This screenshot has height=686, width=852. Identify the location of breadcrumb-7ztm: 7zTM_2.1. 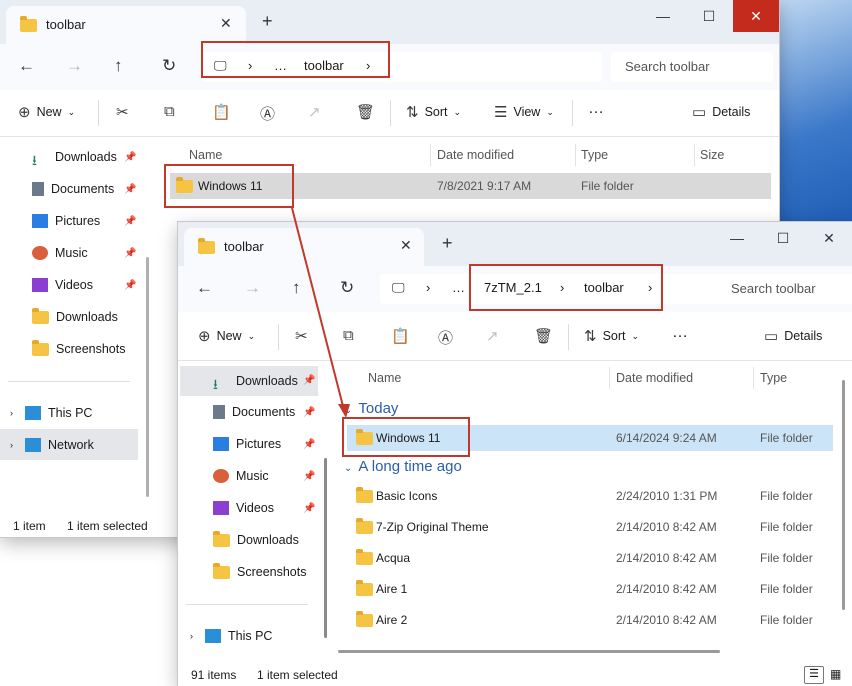
(513, 287).